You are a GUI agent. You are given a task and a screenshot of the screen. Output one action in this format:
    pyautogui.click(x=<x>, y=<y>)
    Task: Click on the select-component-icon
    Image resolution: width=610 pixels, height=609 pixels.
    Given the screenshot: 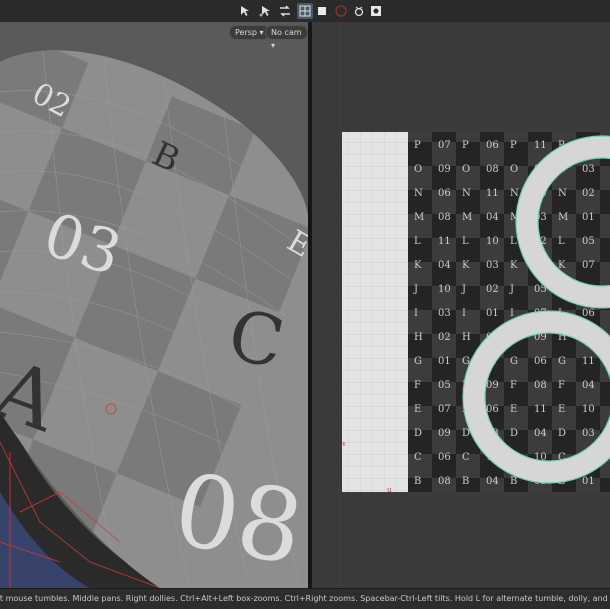 What is the action you would take?
    pyautogui.click(x=265, y=11)
    